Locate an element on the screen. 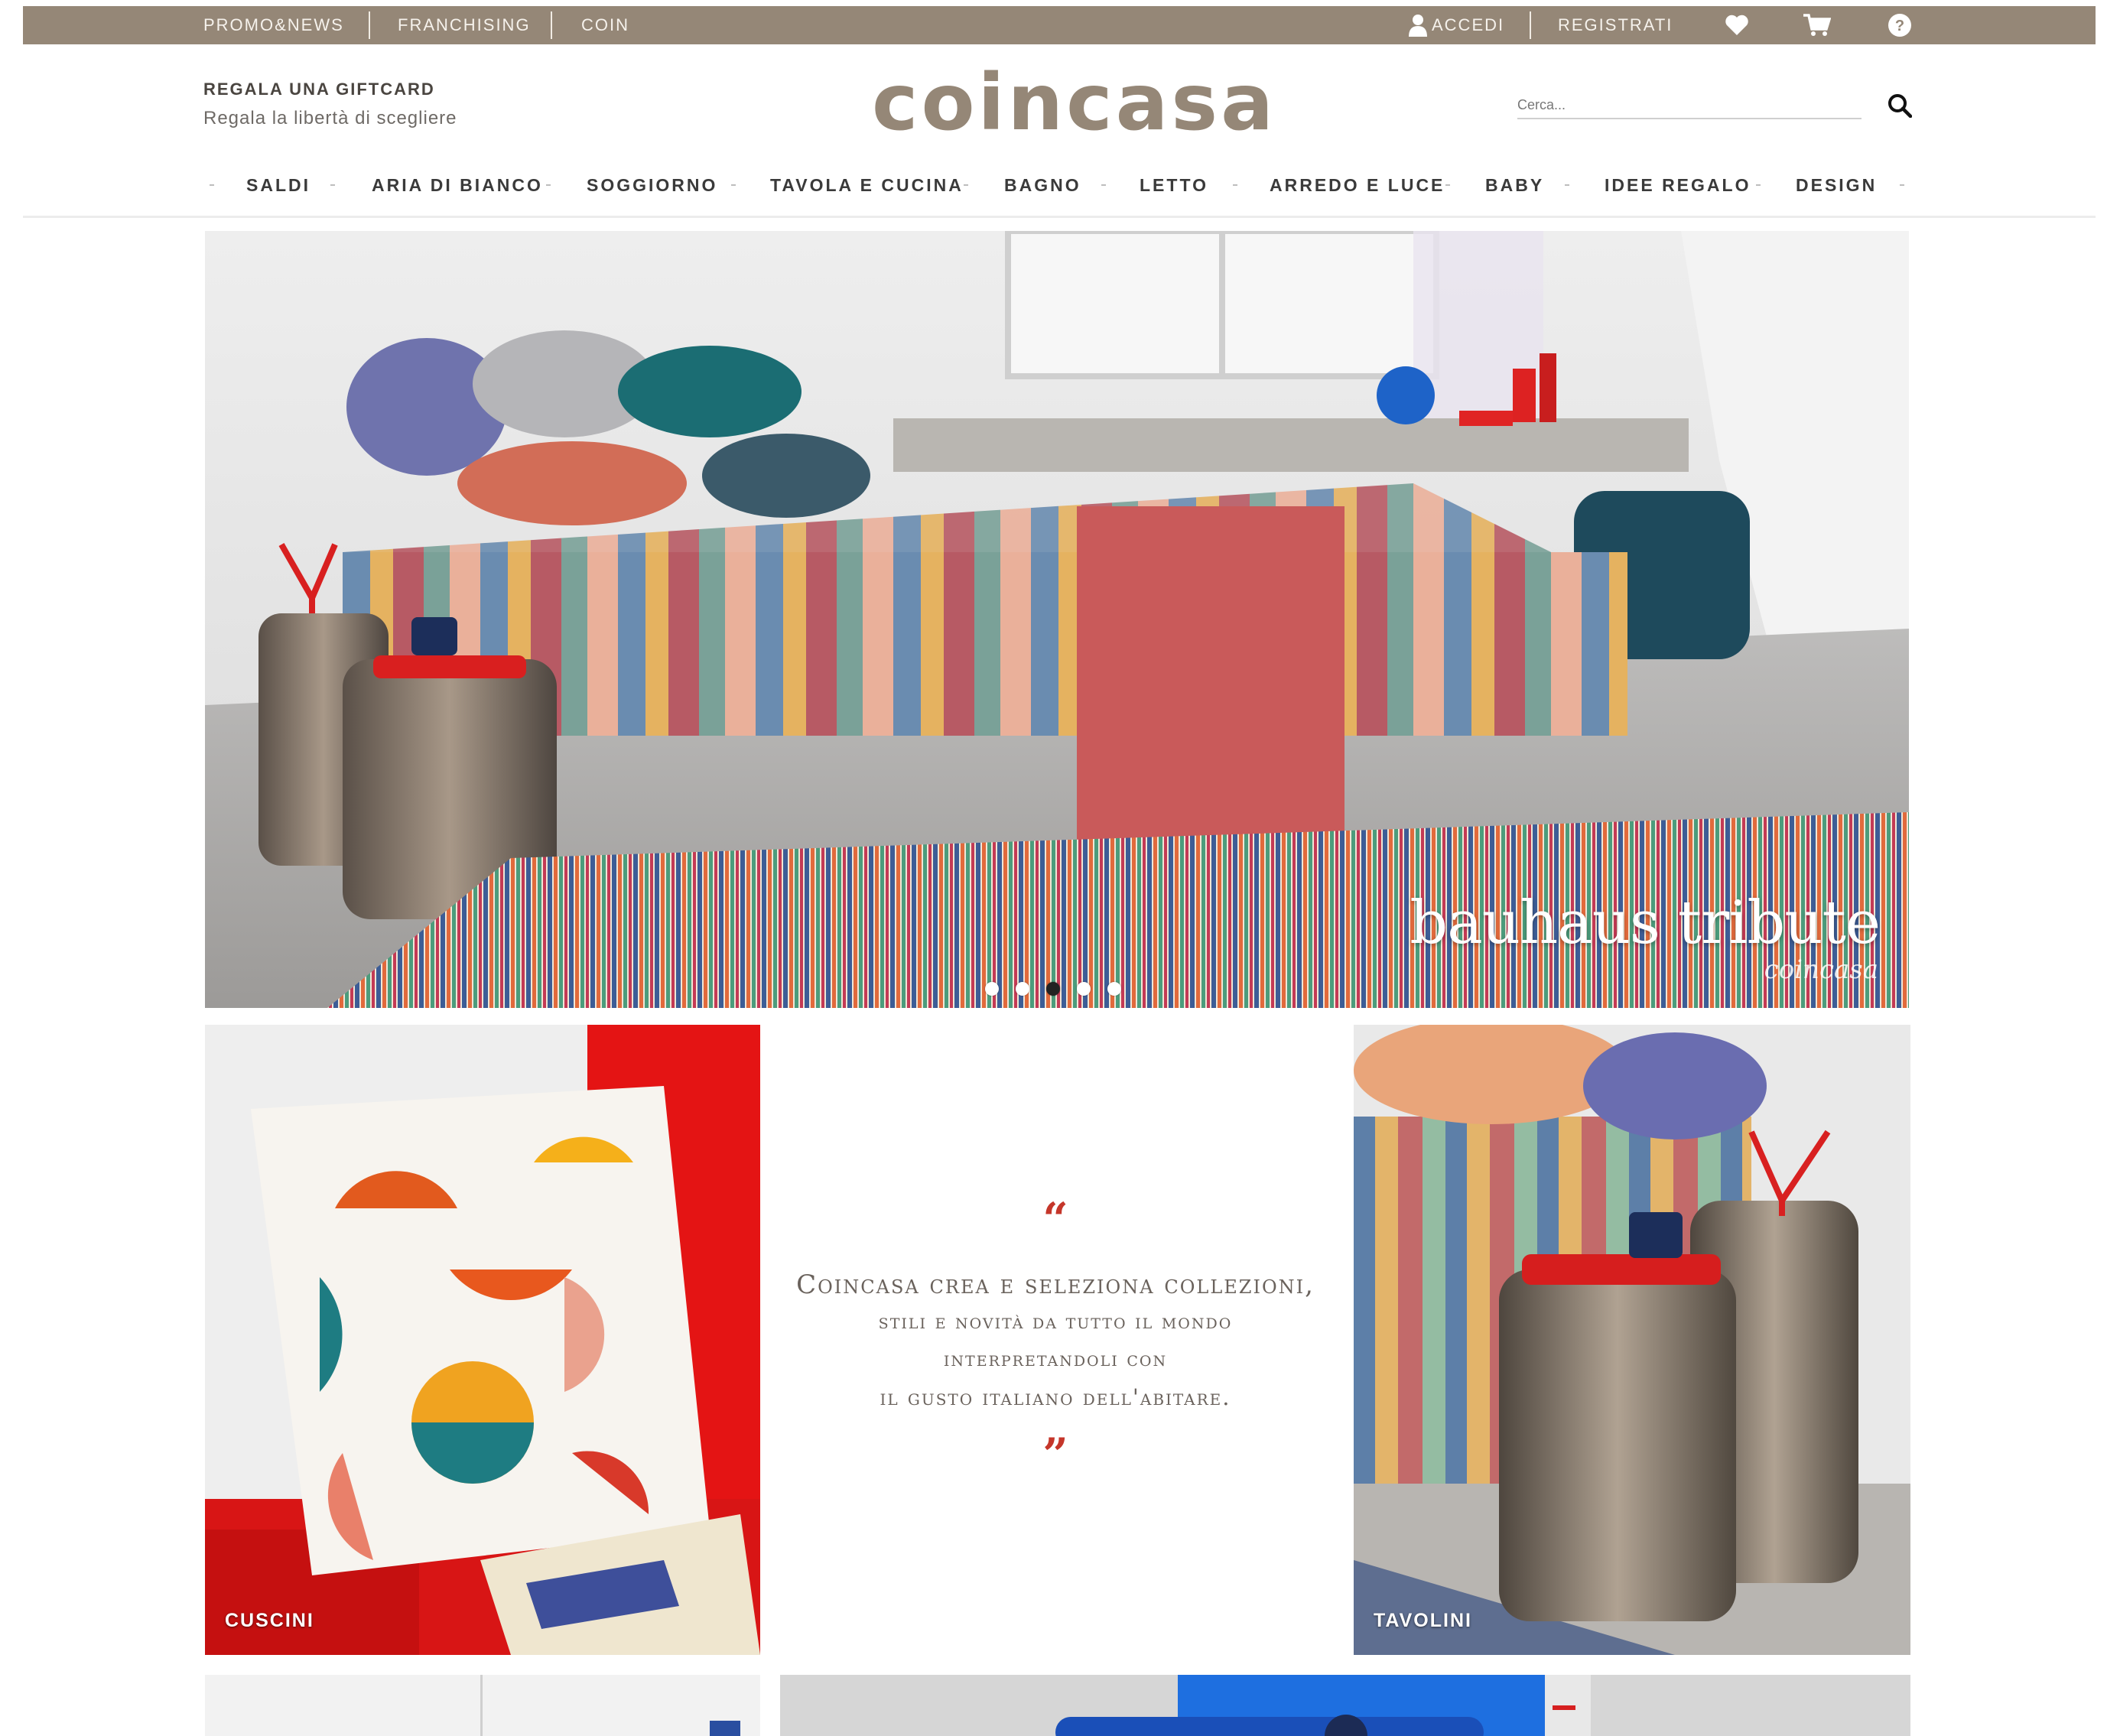  tile-label-tavolini: TAVOLINI is located at coordinates (1423, 1620).